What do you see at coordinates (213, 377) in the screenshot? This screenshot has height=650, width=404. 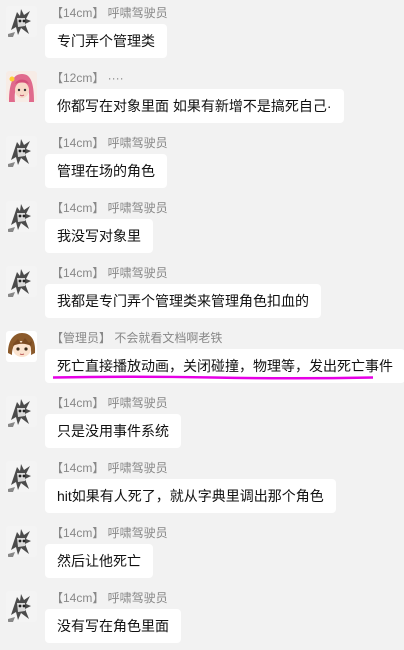 I see `highlight-underline` at bounding box center [213, 377].